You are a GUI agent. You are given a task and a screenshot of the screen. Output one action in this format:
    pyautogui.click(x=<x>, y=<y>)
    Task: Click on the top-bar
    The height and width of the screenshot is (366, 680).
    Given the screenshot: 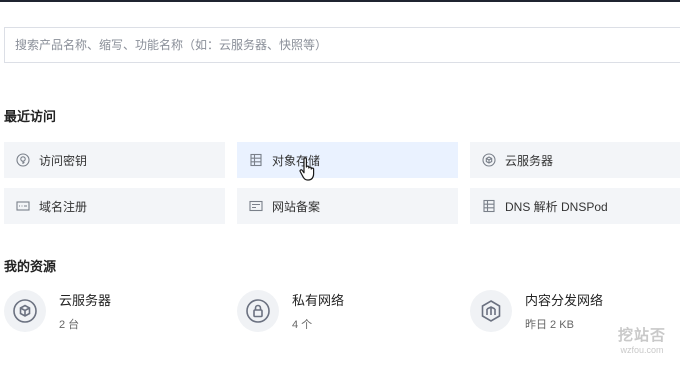 What is the action you would take?
    pyautogui.click(x=340, y=1)
    